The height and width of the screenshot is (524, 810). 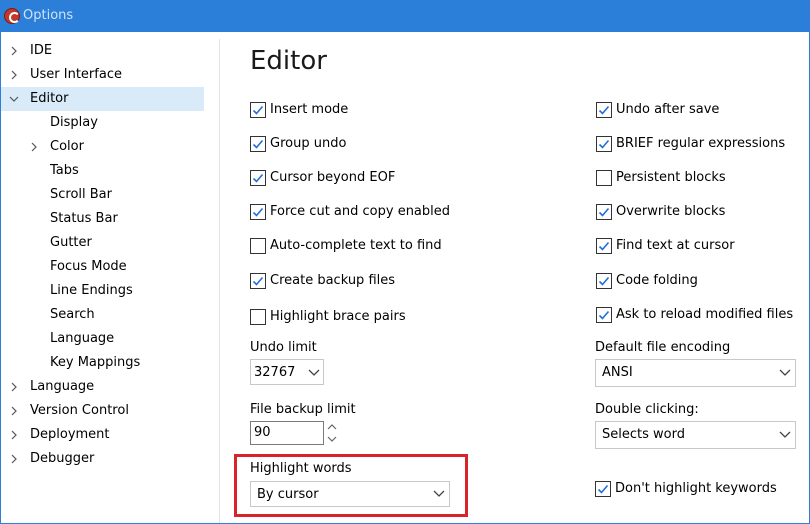 What do you see at coordinates (106, 267) in the screenshot?
I see `tree-item: Focus Mode` at bounding box center [106, 267].